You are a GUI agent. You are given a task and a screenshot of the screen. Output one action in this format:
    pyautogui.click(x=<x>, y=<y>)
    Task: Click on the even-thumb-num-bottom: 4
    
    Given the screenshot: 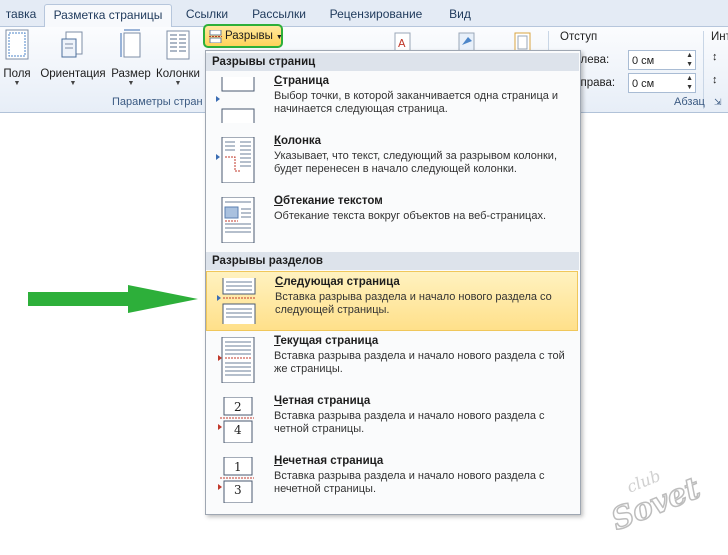 What is the action you would take?
    pyautogui.click(x=238, y=430)
    